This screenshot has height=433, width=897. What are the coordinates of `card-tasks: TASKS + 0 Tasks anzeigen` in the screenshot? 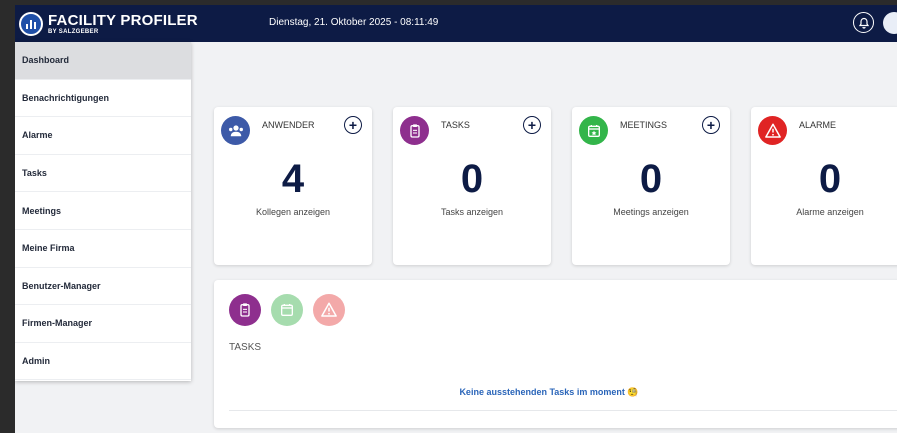 It's located at (472, 186).